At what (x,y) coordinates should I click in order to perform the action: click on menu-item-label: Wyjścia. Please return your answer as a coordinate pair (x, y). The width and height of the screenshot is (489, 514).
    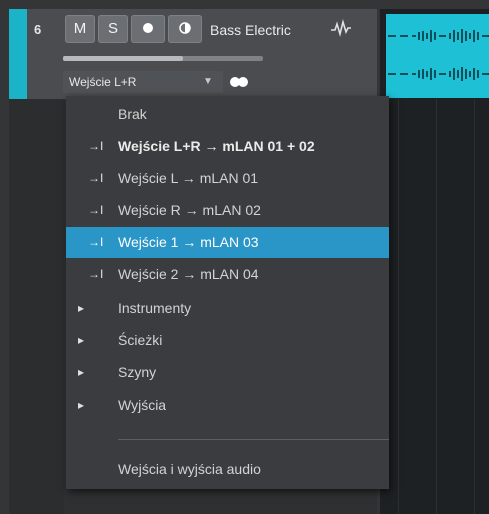
    Looking at the image, I should click on (142, 405).